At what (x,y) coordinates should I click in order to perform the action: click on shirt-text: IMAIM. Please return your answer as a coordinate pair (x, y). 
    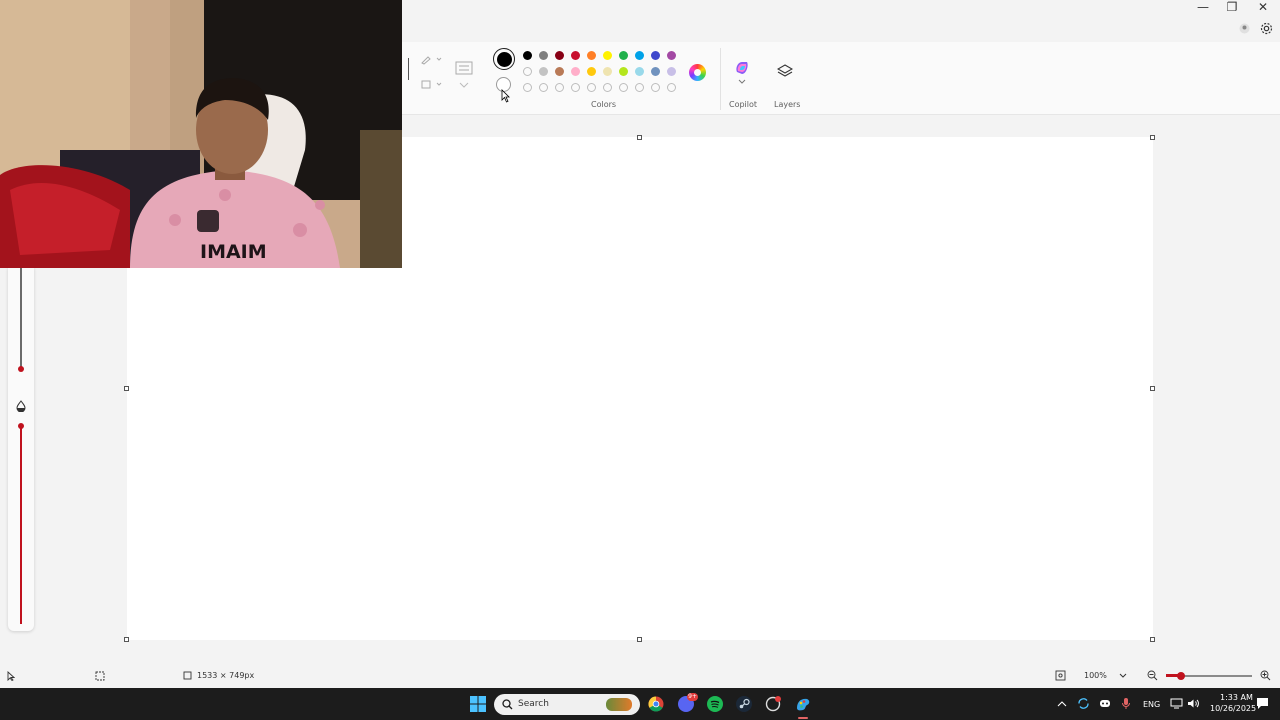
    Looking at the image, I should click on (233, 252).